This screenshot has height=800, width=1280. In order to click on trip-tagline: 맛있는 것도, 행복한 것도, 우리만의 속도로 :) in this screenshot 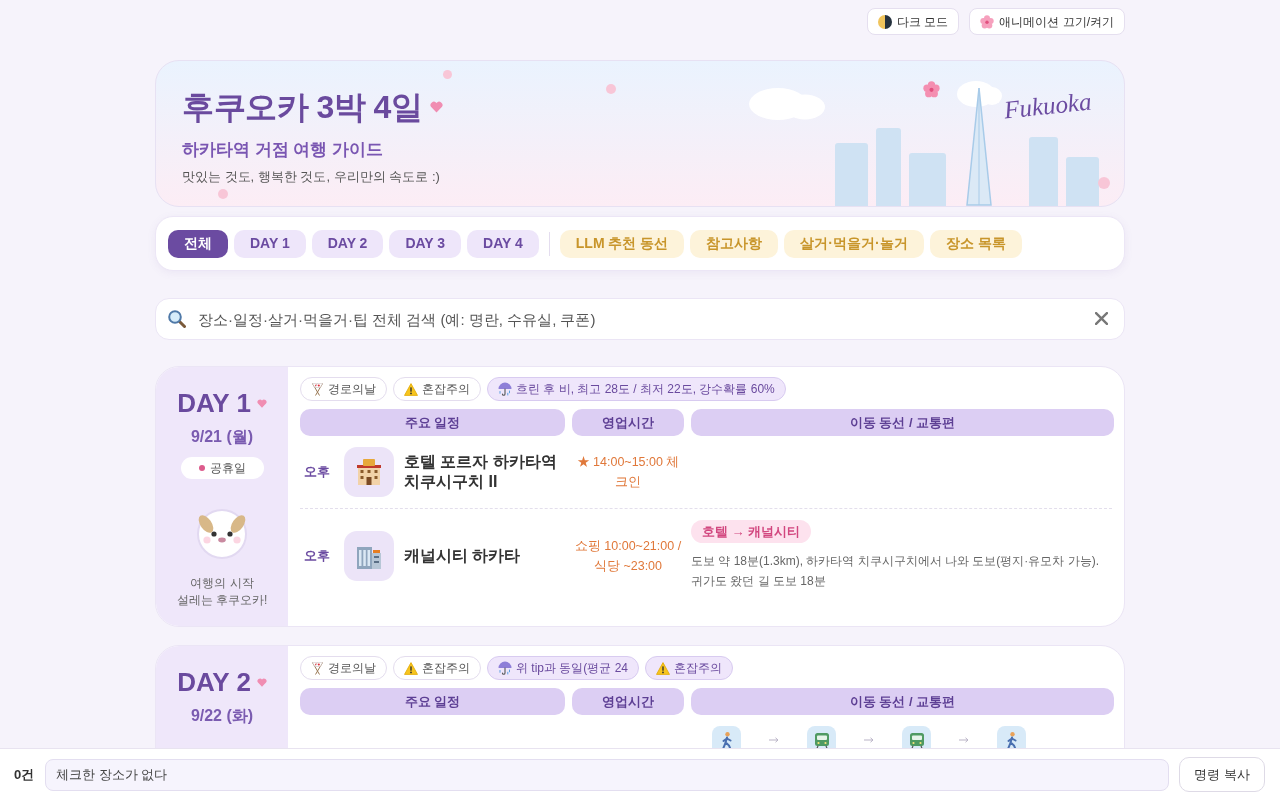, I will do `click(311, 177)`.